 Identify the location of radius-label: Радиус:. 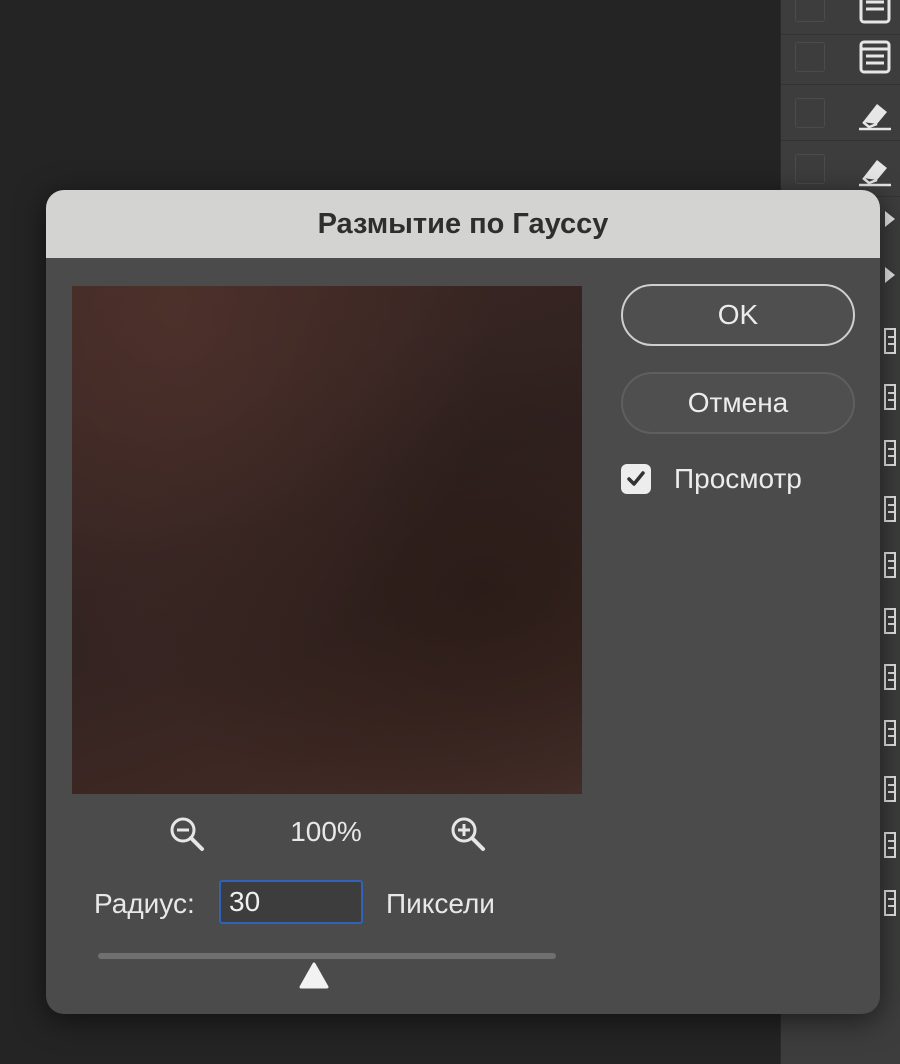
(144, 903).